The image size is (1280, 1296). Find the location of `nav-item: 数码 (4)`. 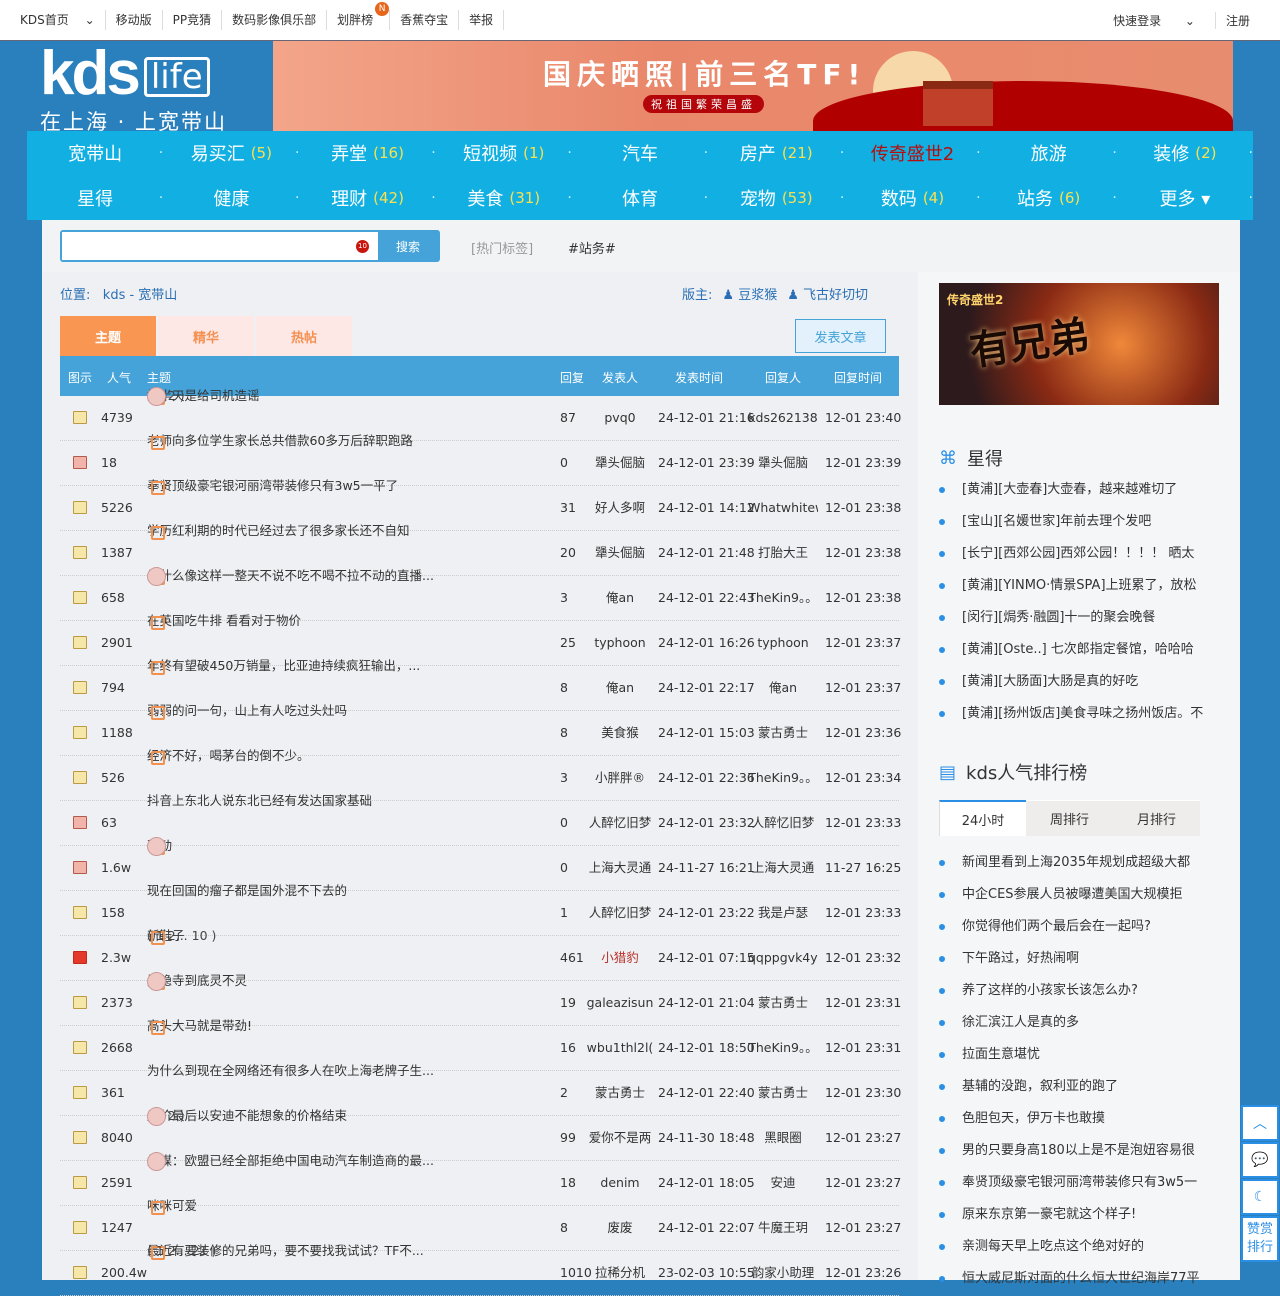

nav-item: 数码 (4) is located at coordinates (912, 198).